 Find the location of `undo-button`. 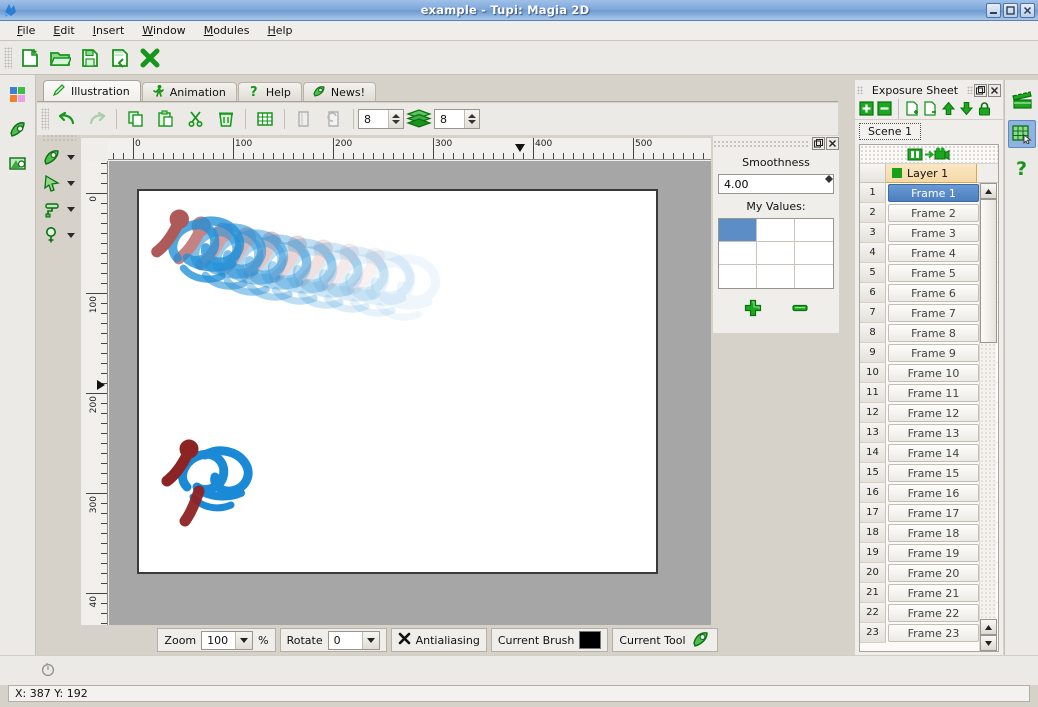

undo-button is located at coordinates (67, 119).